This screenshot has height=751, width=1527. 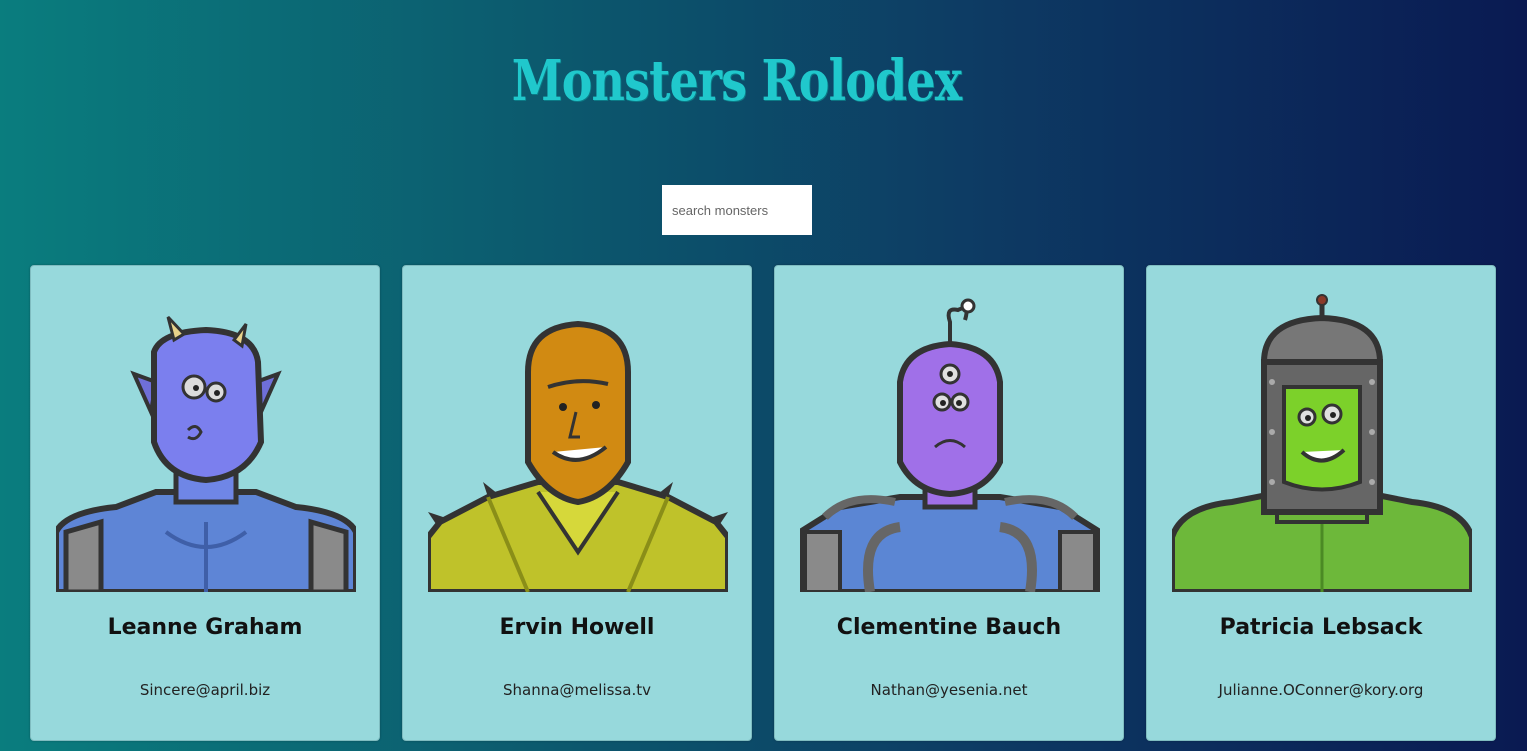 What do you see at coordinates (578, 456) in the screenshot?
I see `orange-spiky-monster-icon` at bounding box center [578, 456].